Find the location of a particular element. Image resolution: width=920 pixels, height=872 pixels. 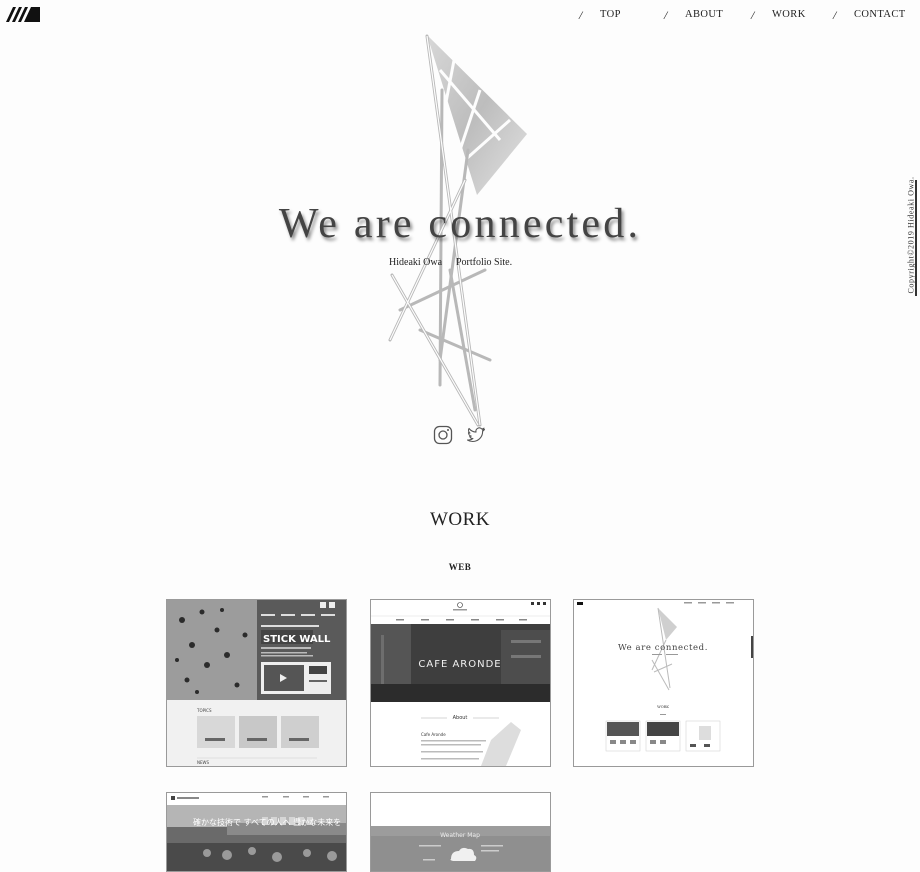

tech-tagline: 確かな技術で すべての人へ 豊かな未来を is located at coordinates (267, 822).